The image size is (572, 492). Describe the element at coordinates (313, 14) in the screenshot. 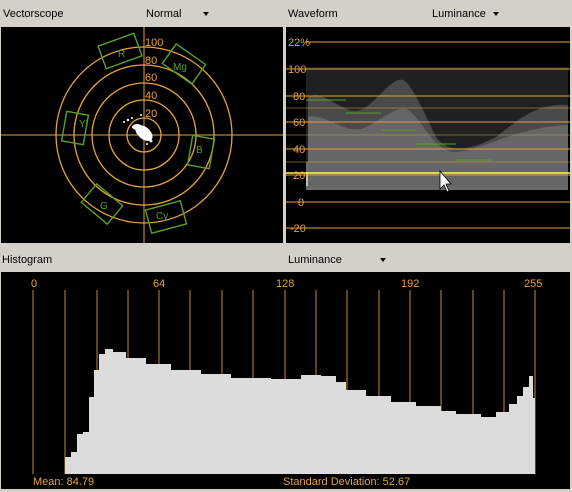

I see `waveform-title: Waveform` at that location.